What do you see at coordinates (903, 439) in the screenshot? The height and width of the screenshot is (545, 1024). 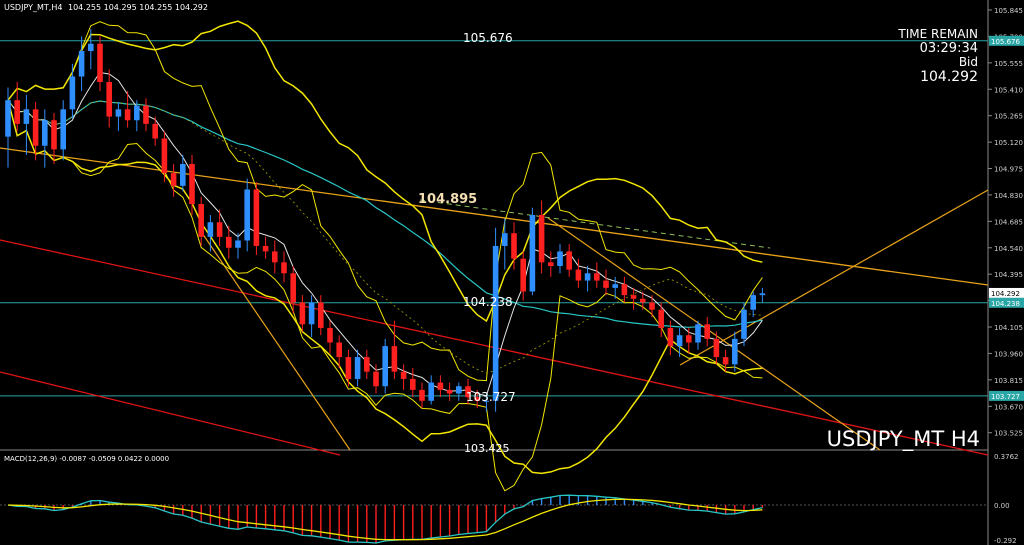 I see `chart-watermark: USDJPY_MT H4` at bounding box center [903, 439].